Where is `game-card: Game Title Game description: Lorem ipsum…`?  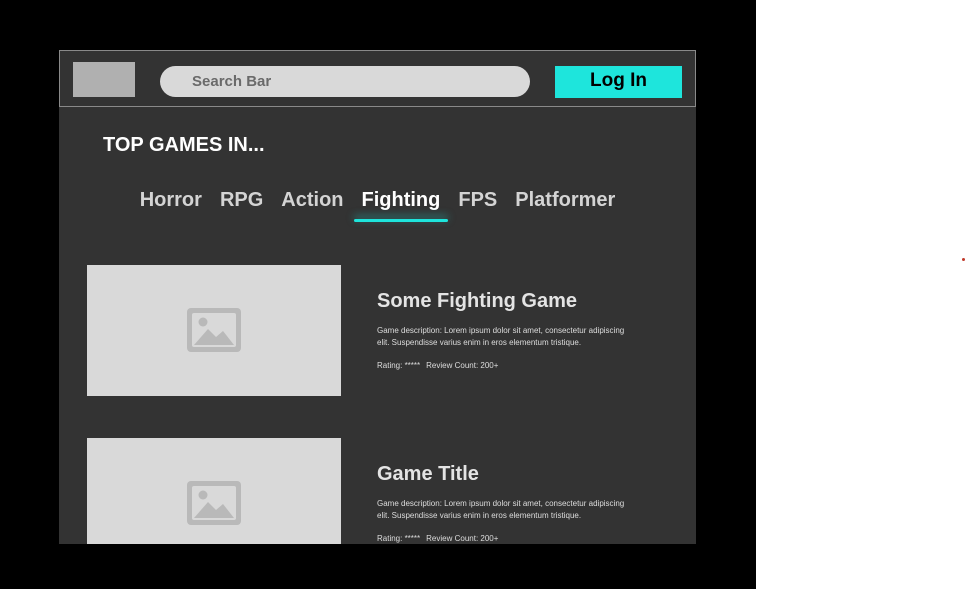 game-card: Game Title Game description: Lorem ipsum… is located at coordinates (377, 491).